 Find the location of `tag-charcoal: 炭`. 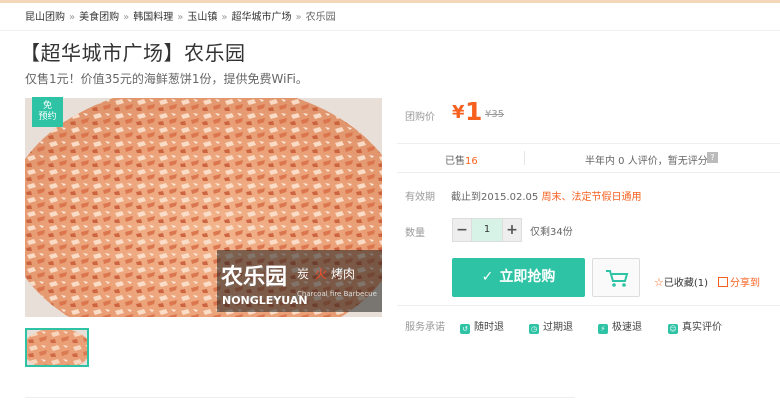

tag-charcoal: 炭 is located at coordinates (303, 274).